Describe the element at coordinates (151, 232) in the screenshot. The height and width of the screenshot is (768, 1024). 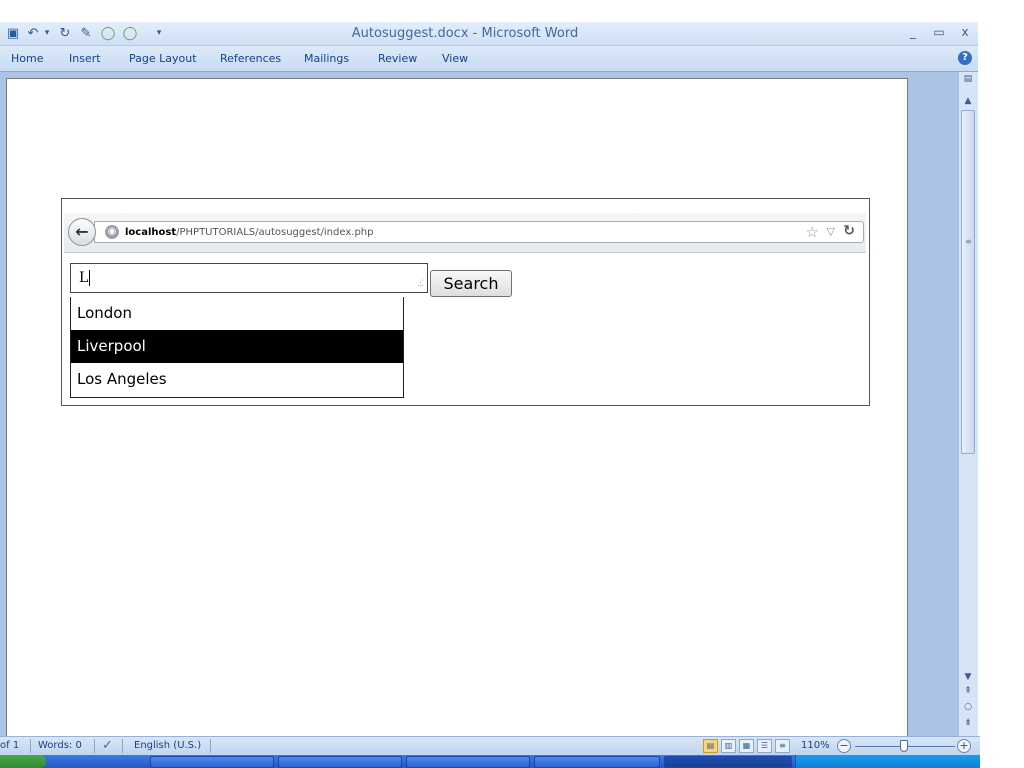
I see `url-host: localhost` at that location.